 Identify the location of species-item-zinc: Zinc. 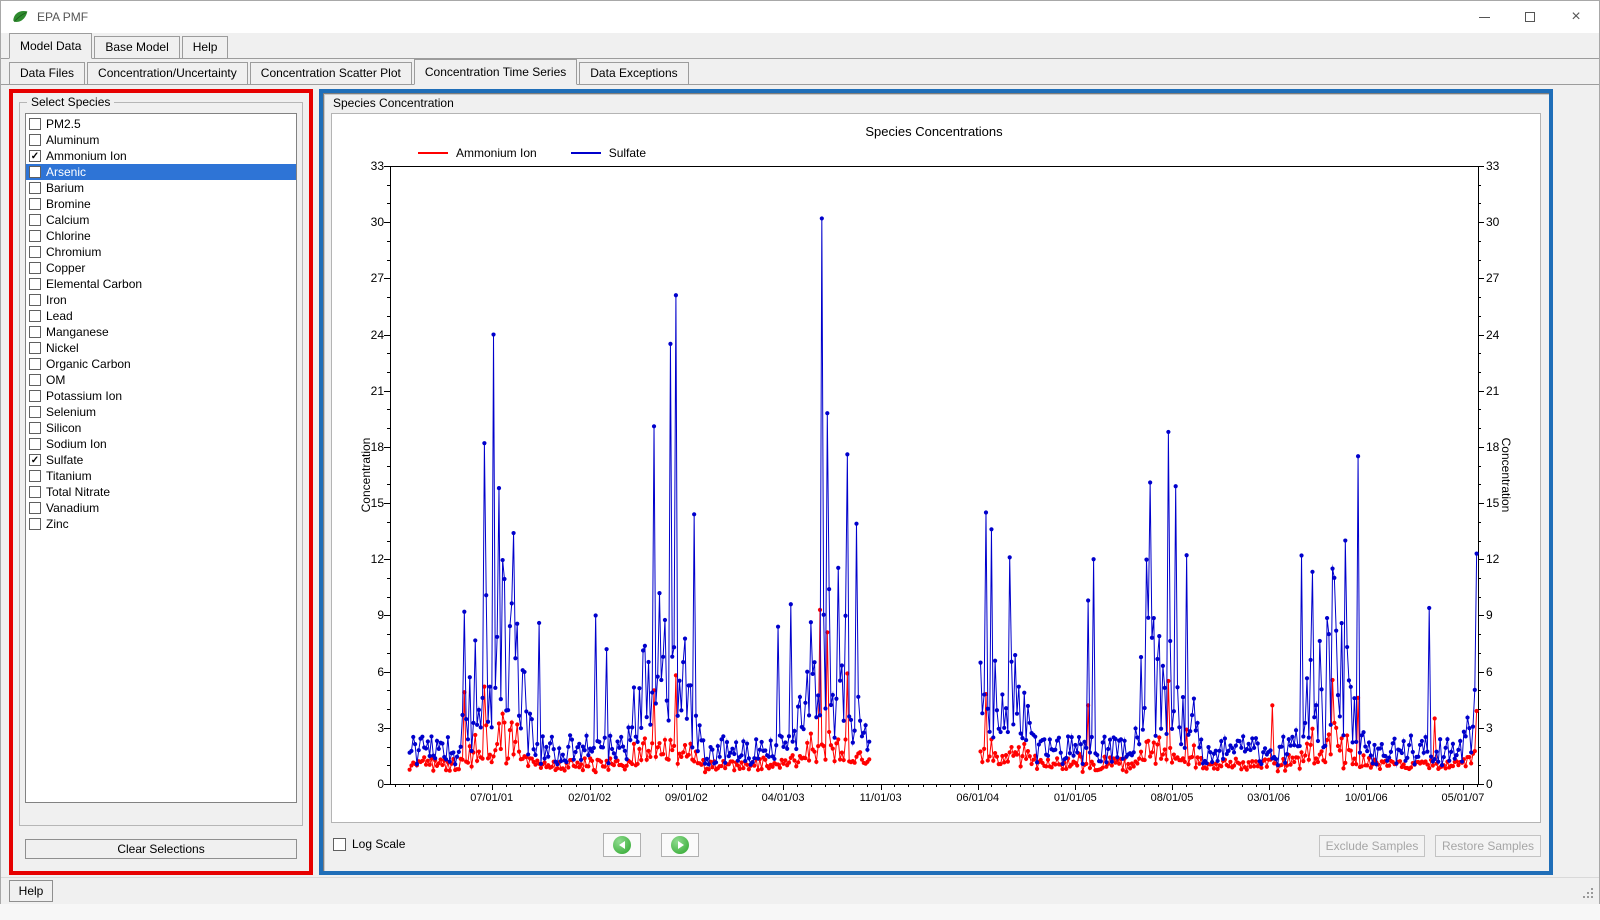
(161, 524).